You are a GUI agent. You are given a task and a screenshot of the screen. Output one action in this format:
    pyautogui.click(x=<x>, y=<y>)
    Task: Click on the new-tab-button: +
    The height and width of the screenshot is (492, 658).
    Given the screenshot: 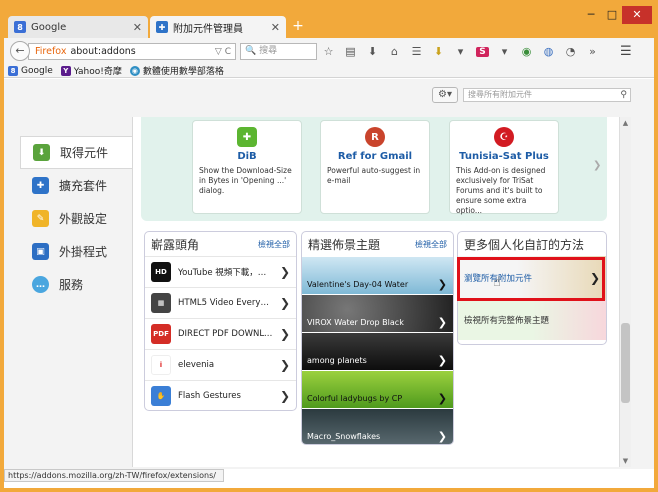 What is the action you would take?
    pyautogui.click(x=298, y=26)
    